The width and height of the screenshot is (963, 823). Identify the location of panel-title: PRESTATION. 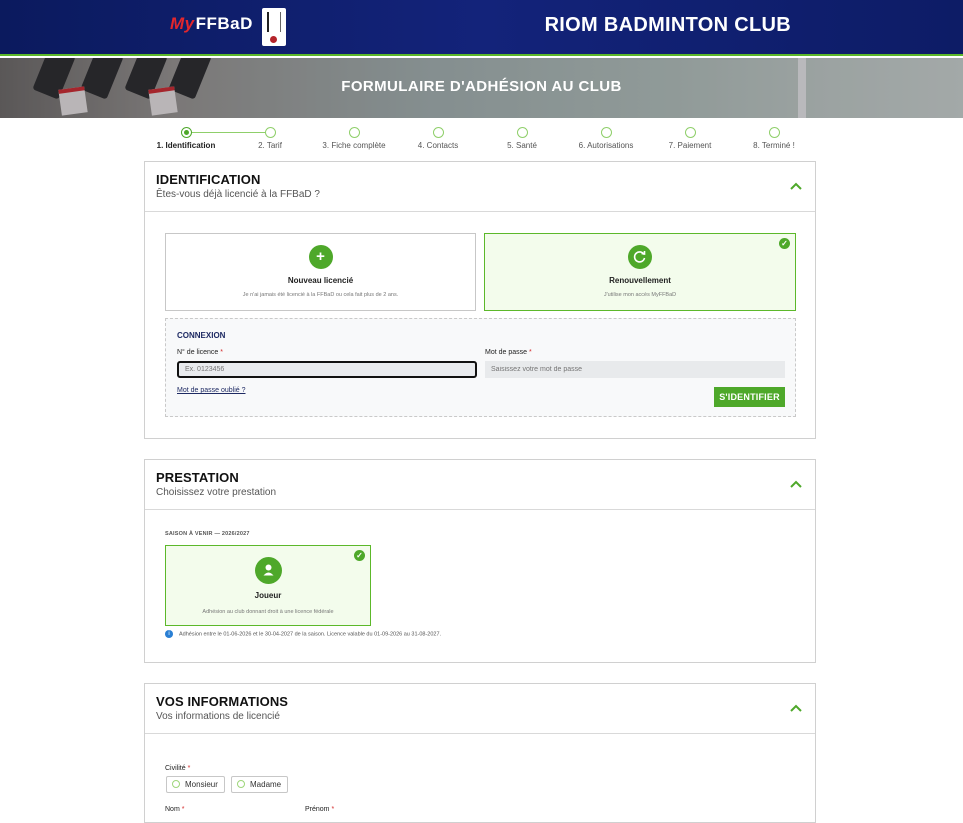
(197, 477).